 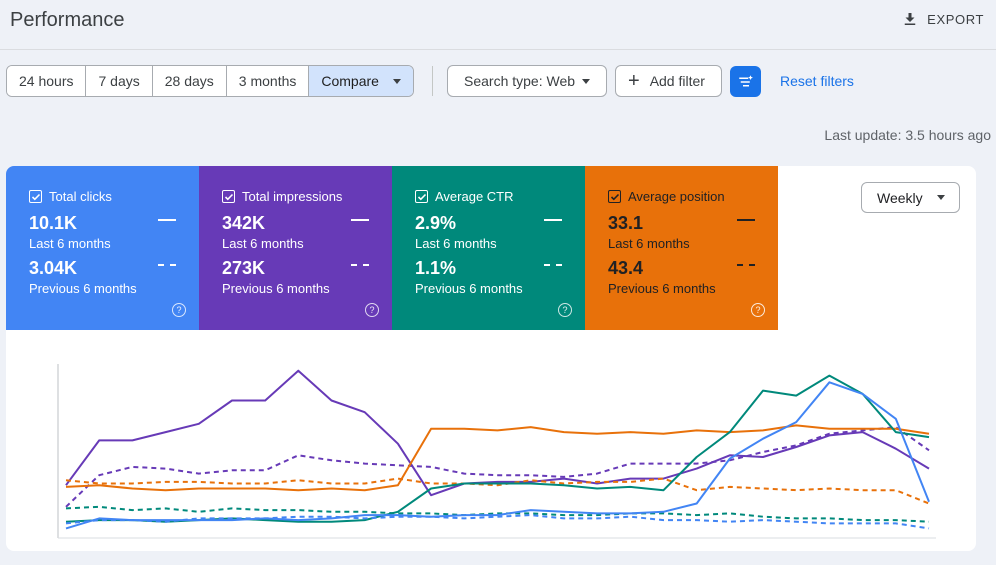 What do you see at coordinates (436, 223) in the screenshot?
I see `metric-value-current: 2.9%` at bounding box center [436, 223].